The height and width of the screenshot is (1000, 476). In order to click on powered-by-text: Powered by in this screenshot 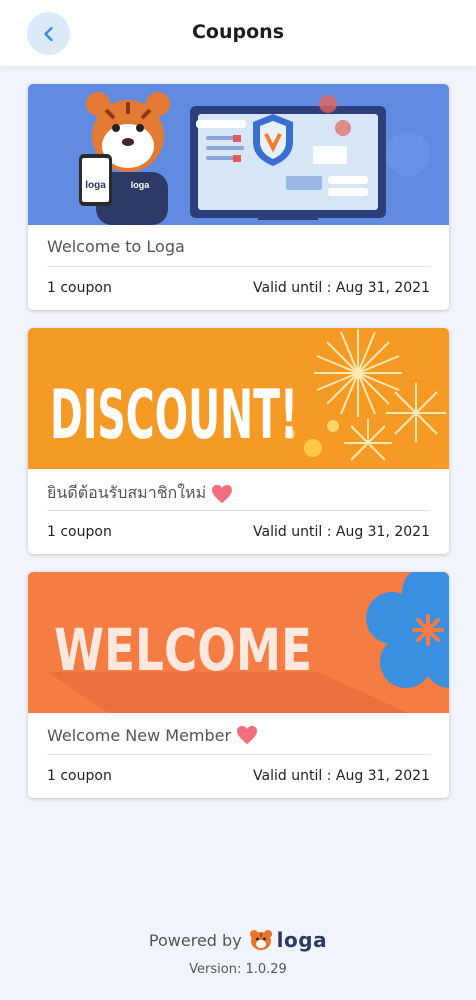, I will do `click(195, 940)`.